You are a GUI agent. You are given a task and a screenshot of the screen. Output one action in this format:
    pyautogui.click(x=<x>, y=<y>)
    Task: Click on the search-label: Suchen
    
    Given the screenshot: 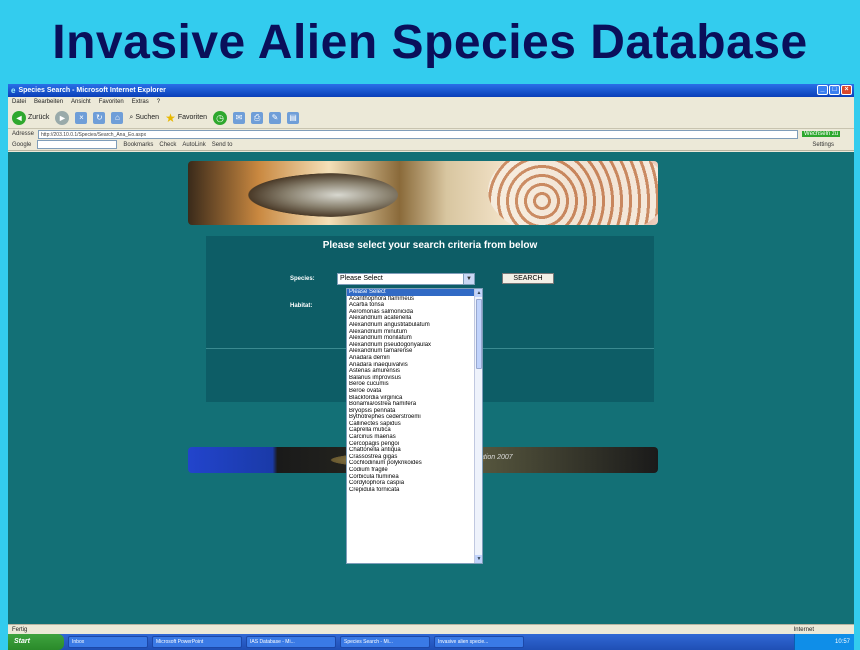 What is the action you would take?
    pyautogui.click(x=147, y=117)
    